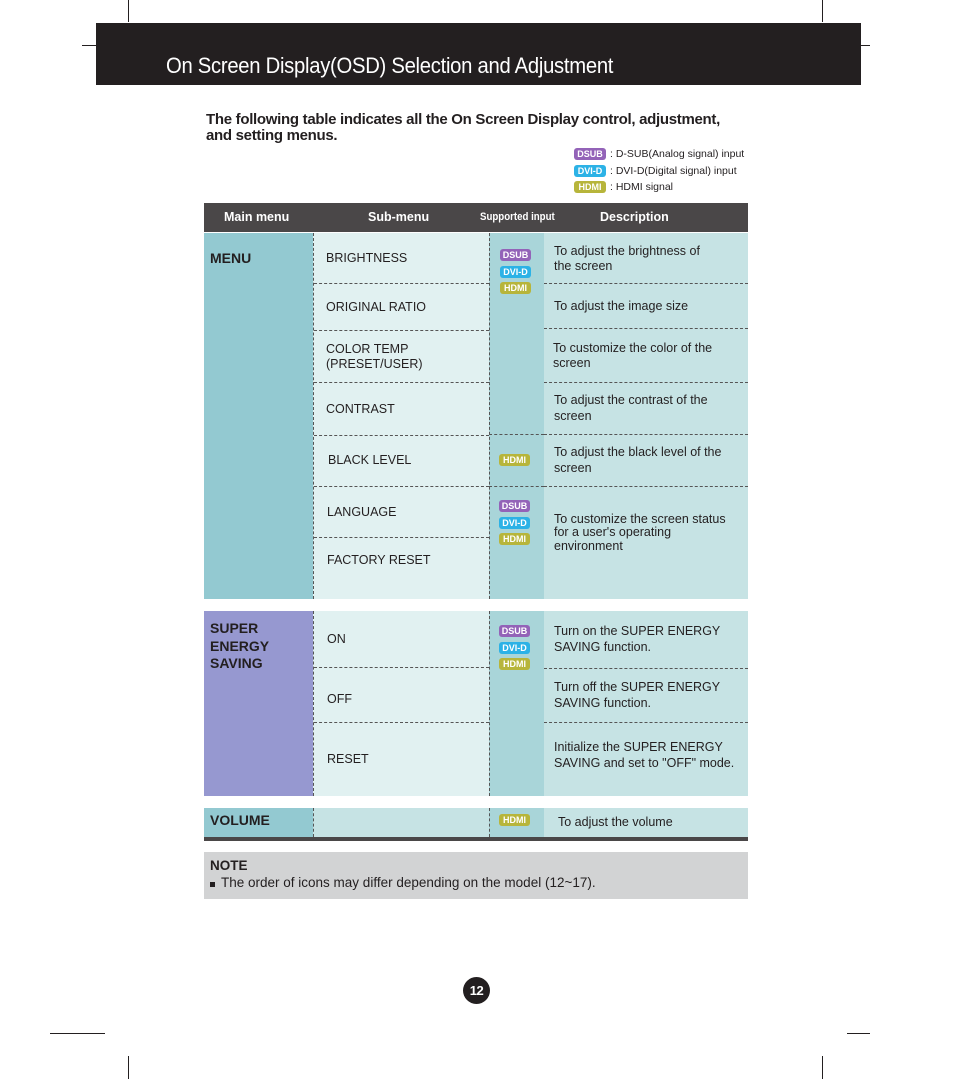  Describe the element at coordinates (621, 306) in the screenshot. I see `description-text: To adjust the image size` at that location.